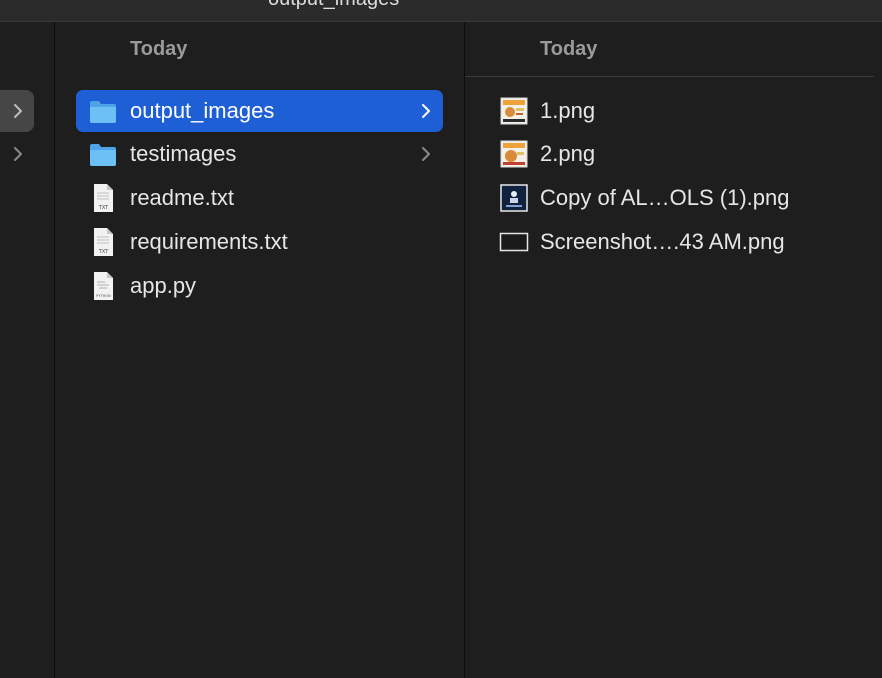 Image resolution: width=882 pixels, height=678 pixels. I want to click on list-item-output-images: output_images, so click(259, 111).